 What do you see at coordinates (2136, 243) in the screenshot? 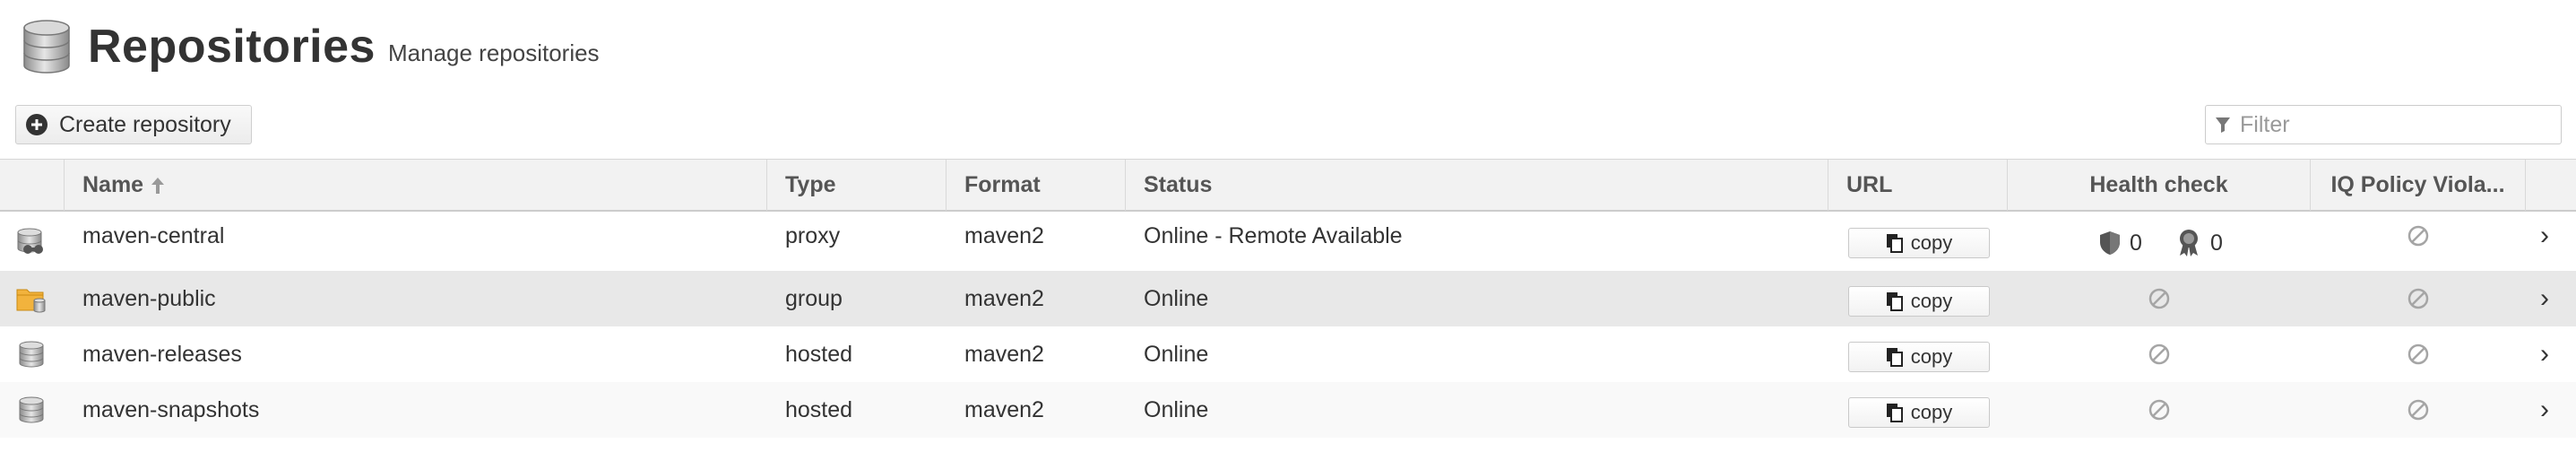
I see `security-issue-count: 0` at bounding box center [2136, 243].